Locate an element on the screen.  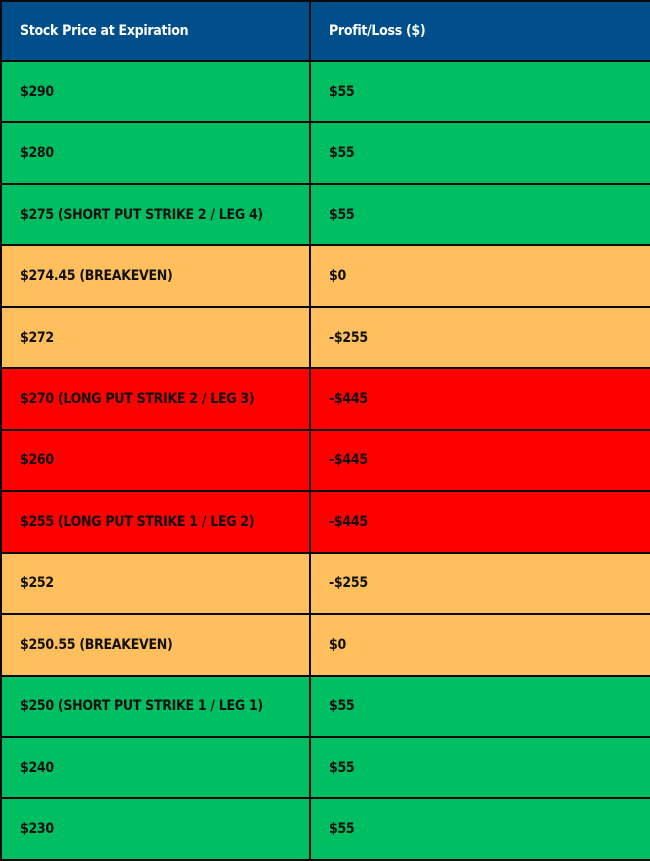
table-row: $290 $55 is located at coordinates (325, 91).